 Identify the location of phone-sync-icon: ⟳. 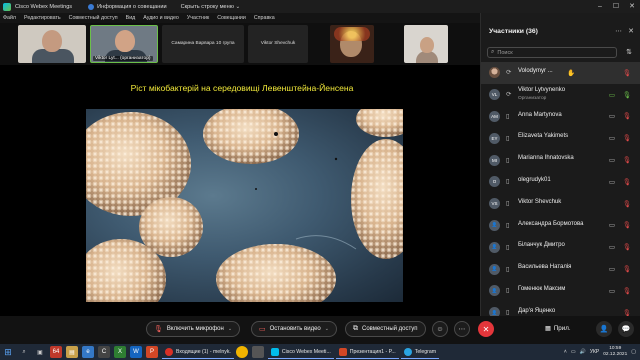
(509, 95).